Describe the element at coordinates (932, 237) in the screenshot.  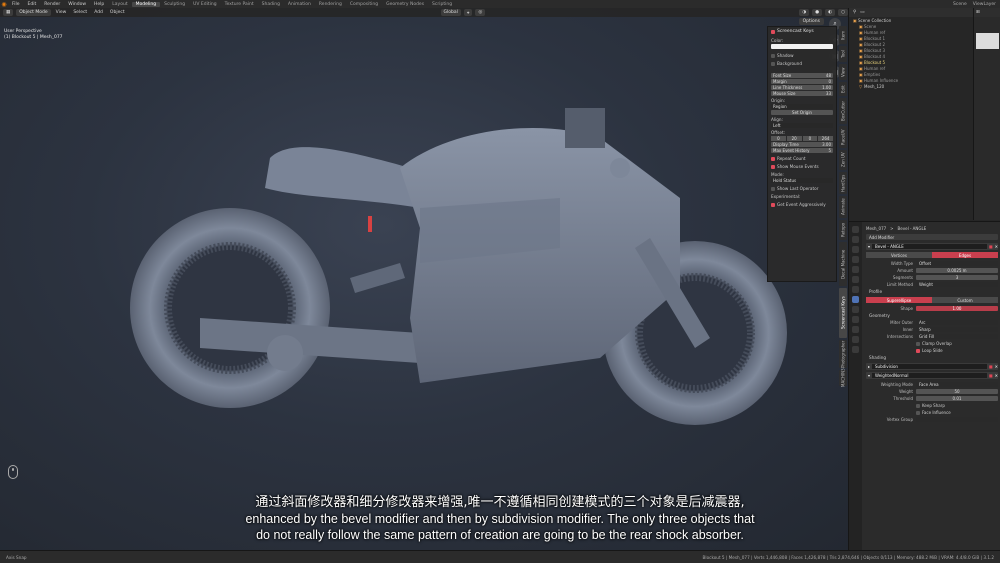
I see `add-modifier-button: Add Modifier` at that location.